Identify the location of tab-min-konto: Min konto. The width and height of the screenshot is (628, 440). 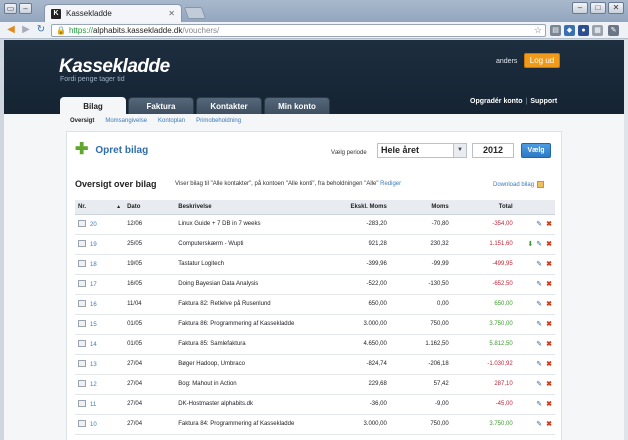
(297, 105).